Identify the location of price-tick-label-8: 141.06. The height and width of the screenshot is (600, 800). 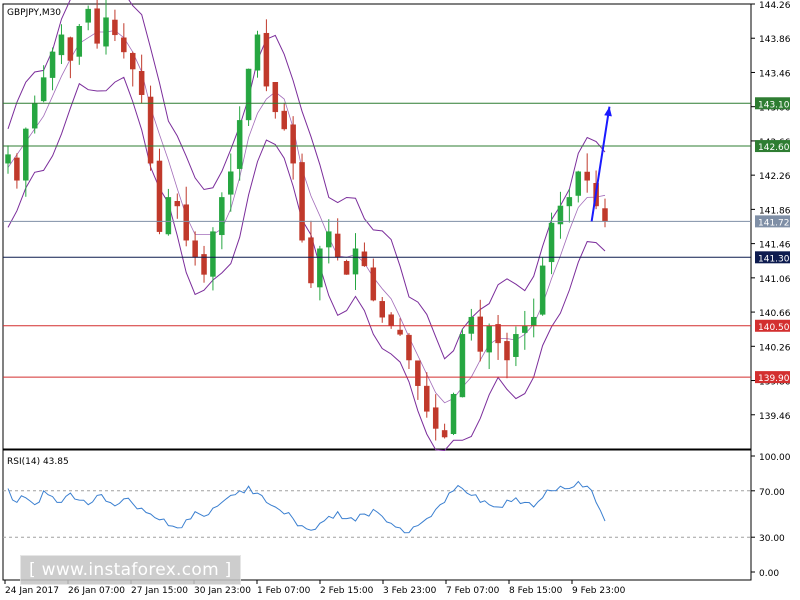
(775, 280).